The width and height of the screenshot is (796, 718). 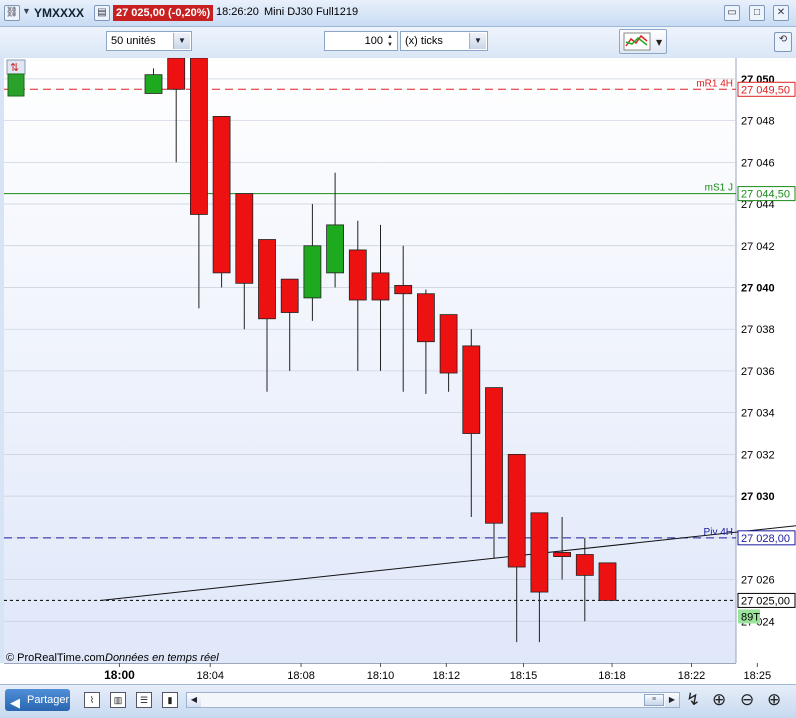 I want to click on symbol-dropdown-icon: ▼, so click(x=26, y=11).